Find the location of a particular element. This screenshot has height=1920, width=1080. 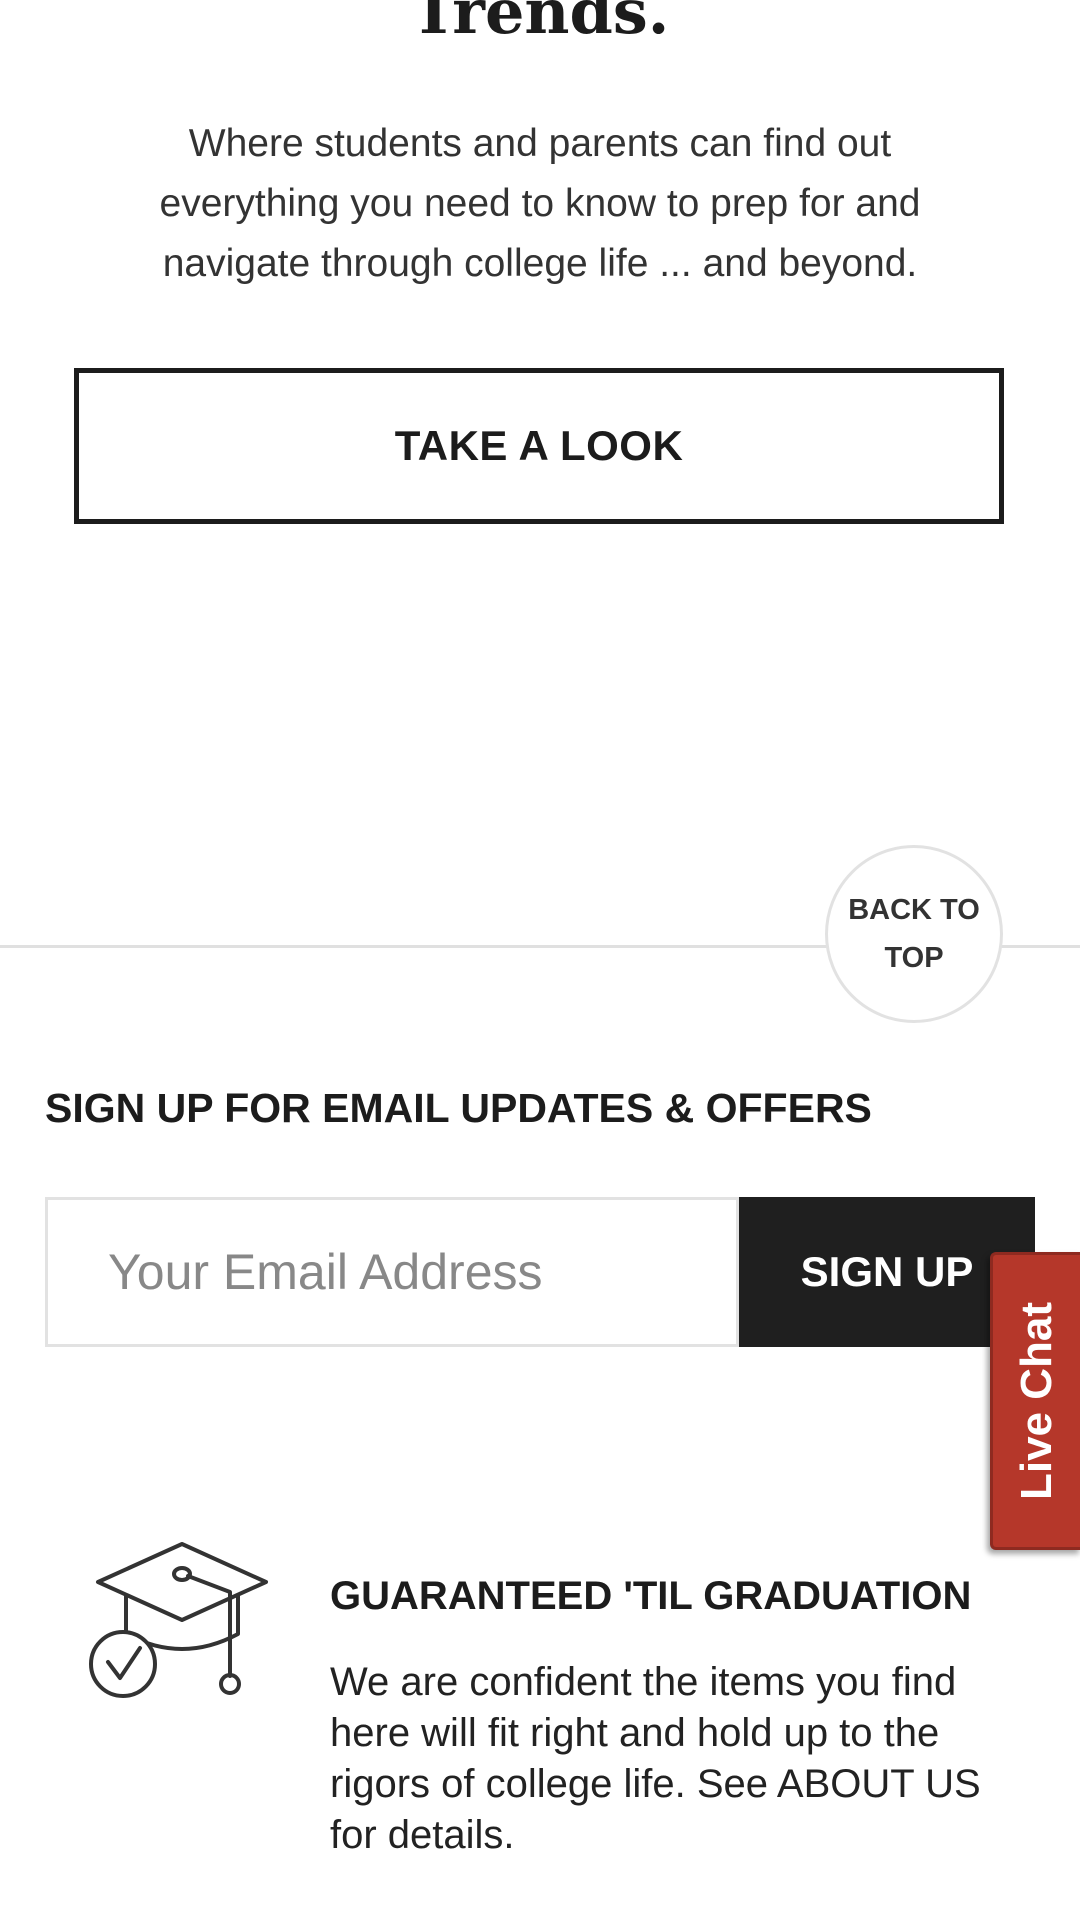

live-chat-tab: Live Chat is located at coordinates (1035, 1401).